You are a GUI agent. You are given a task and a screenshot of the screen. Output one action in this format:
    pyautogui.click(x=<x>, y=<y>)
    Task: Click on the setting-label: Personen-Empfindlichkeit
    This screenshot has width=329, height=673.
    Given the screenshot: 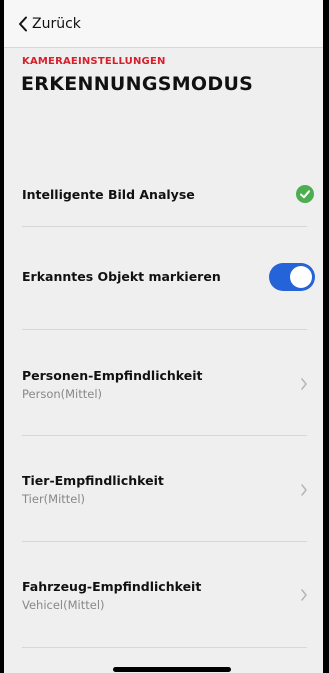 What is the action you would take?
    pyautogui.click(x=112, y=375)
    